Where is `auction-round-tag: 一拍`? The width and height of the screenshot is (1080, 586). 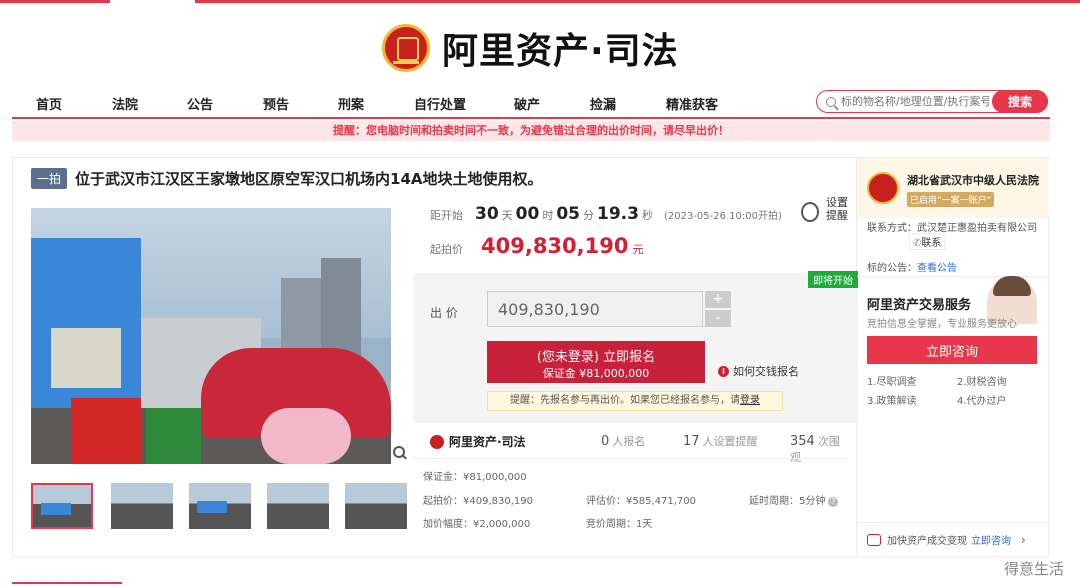
auction-round-tag: 一拍 is located at coordinates (49, 178).